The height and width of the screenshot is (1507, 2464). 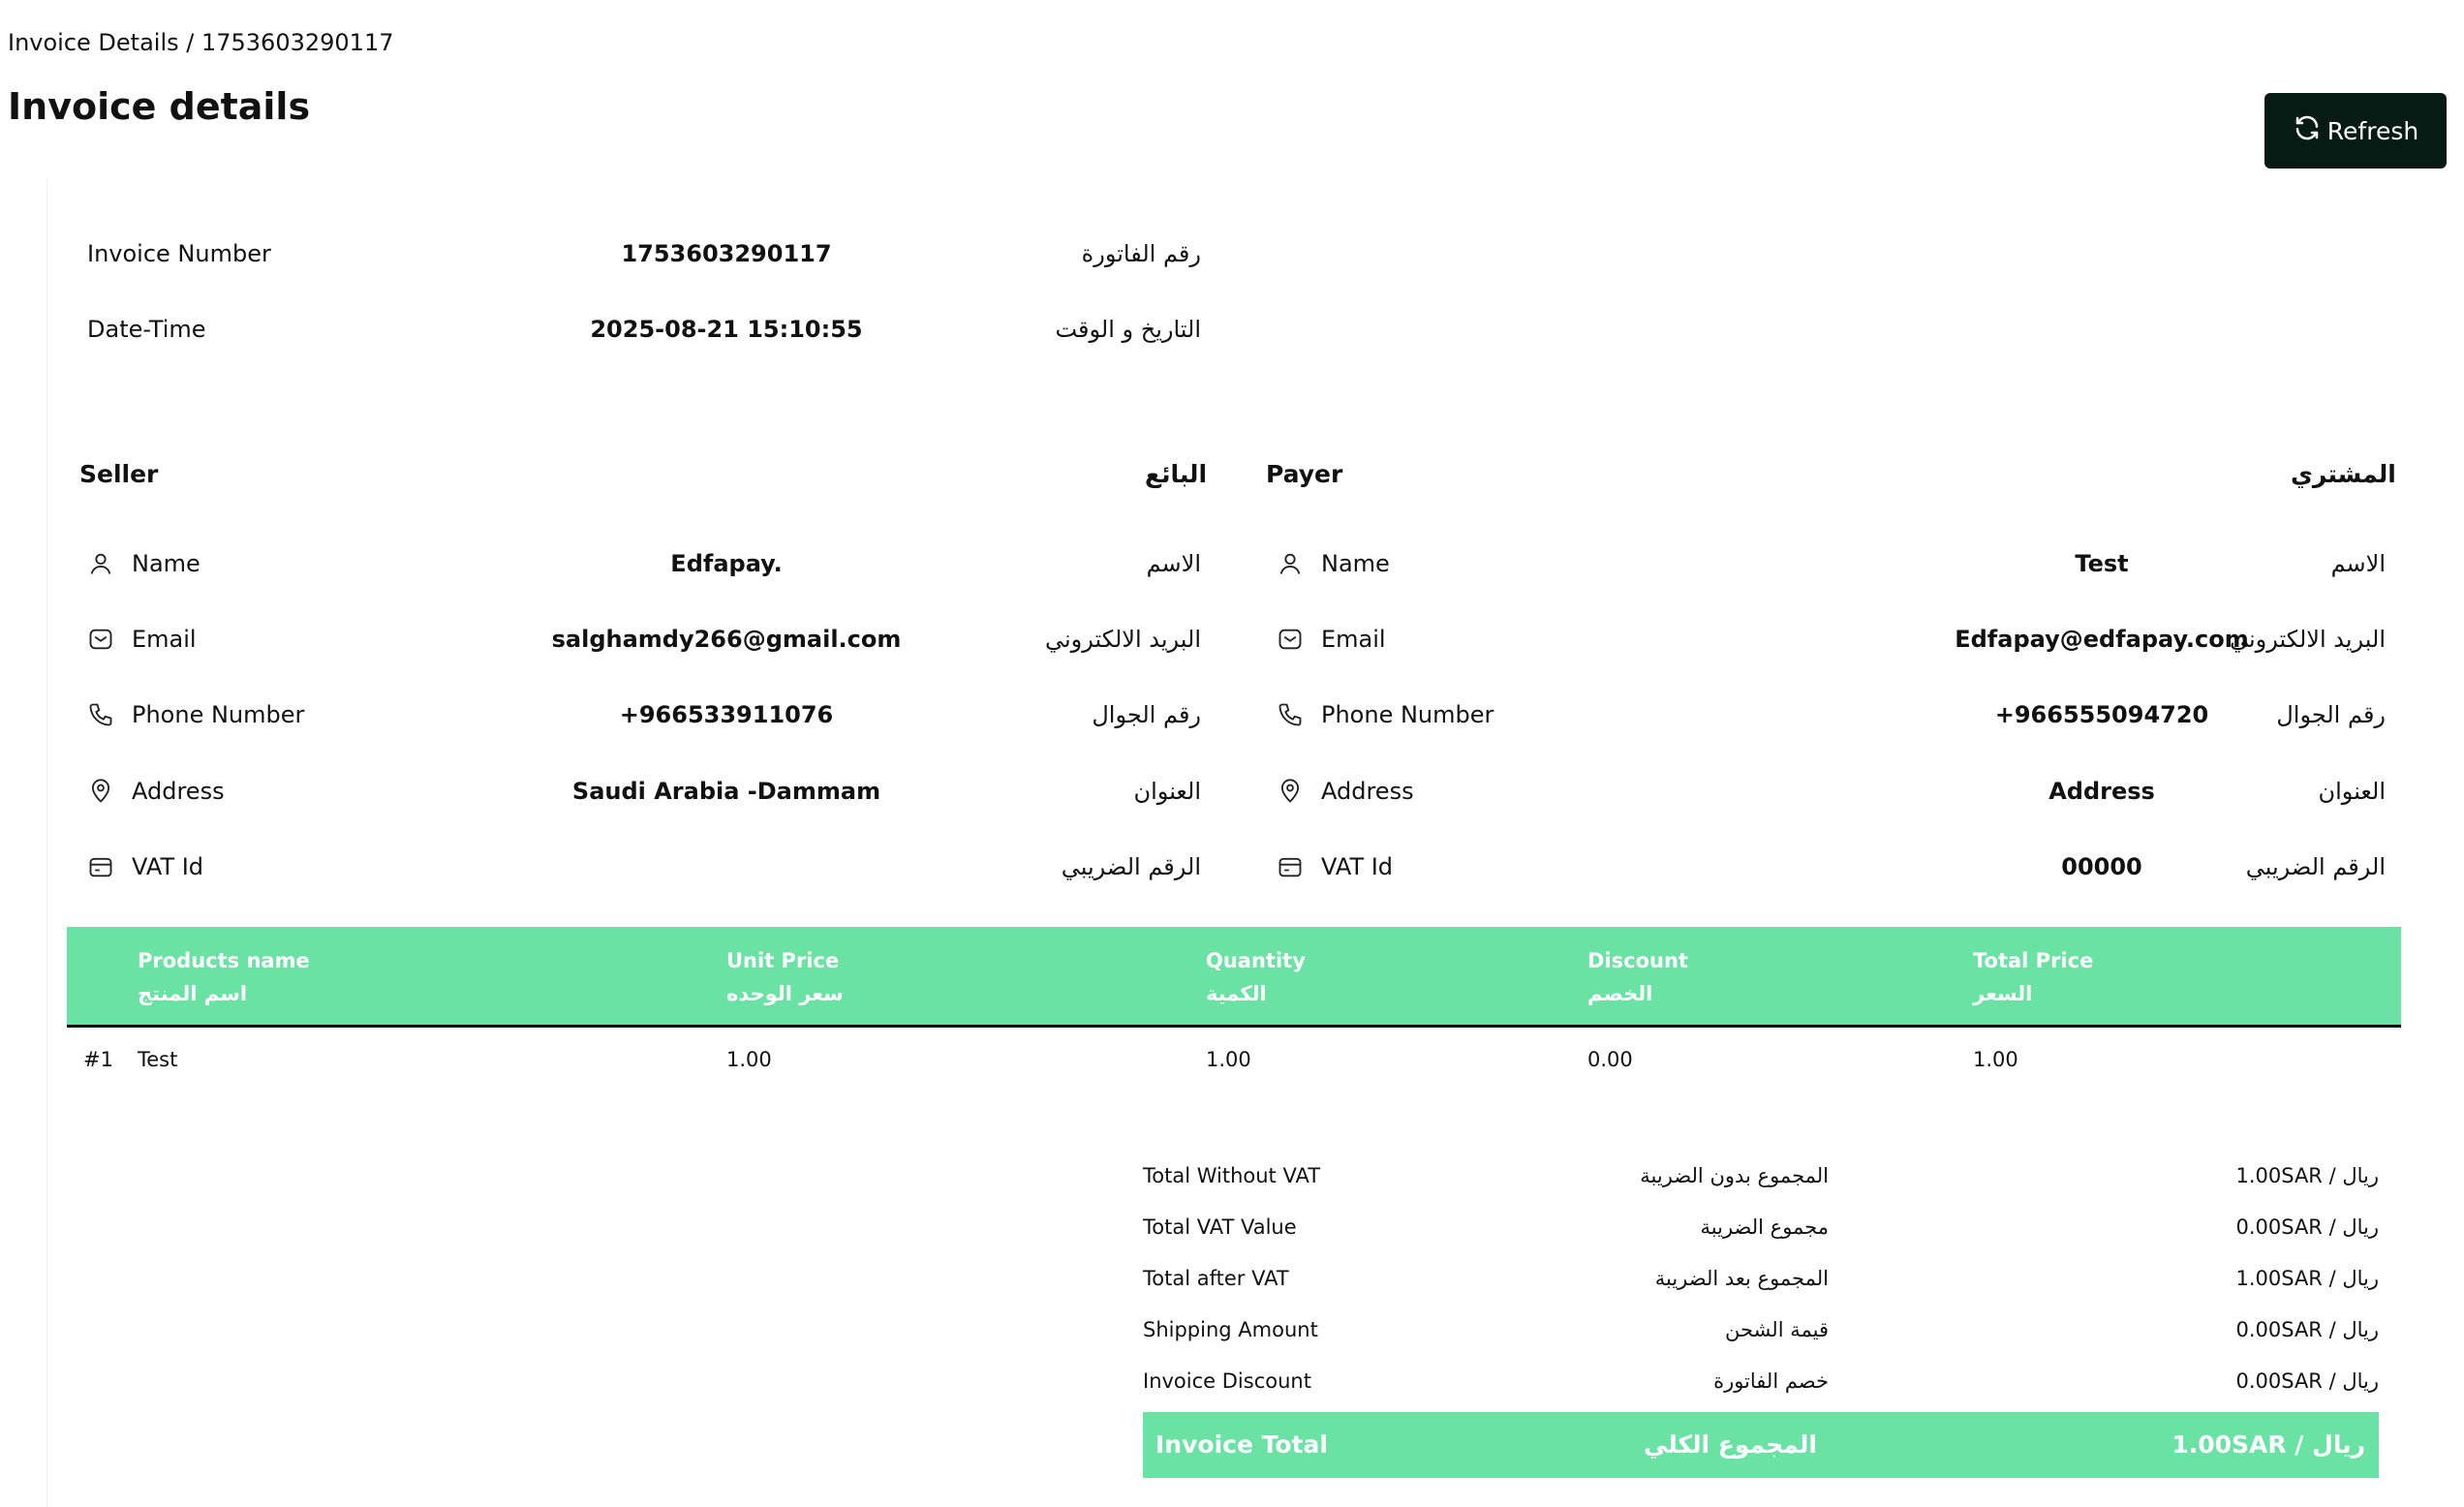 I want to click on seller-heading-ar: البائع, so click(x=1177, y=474).